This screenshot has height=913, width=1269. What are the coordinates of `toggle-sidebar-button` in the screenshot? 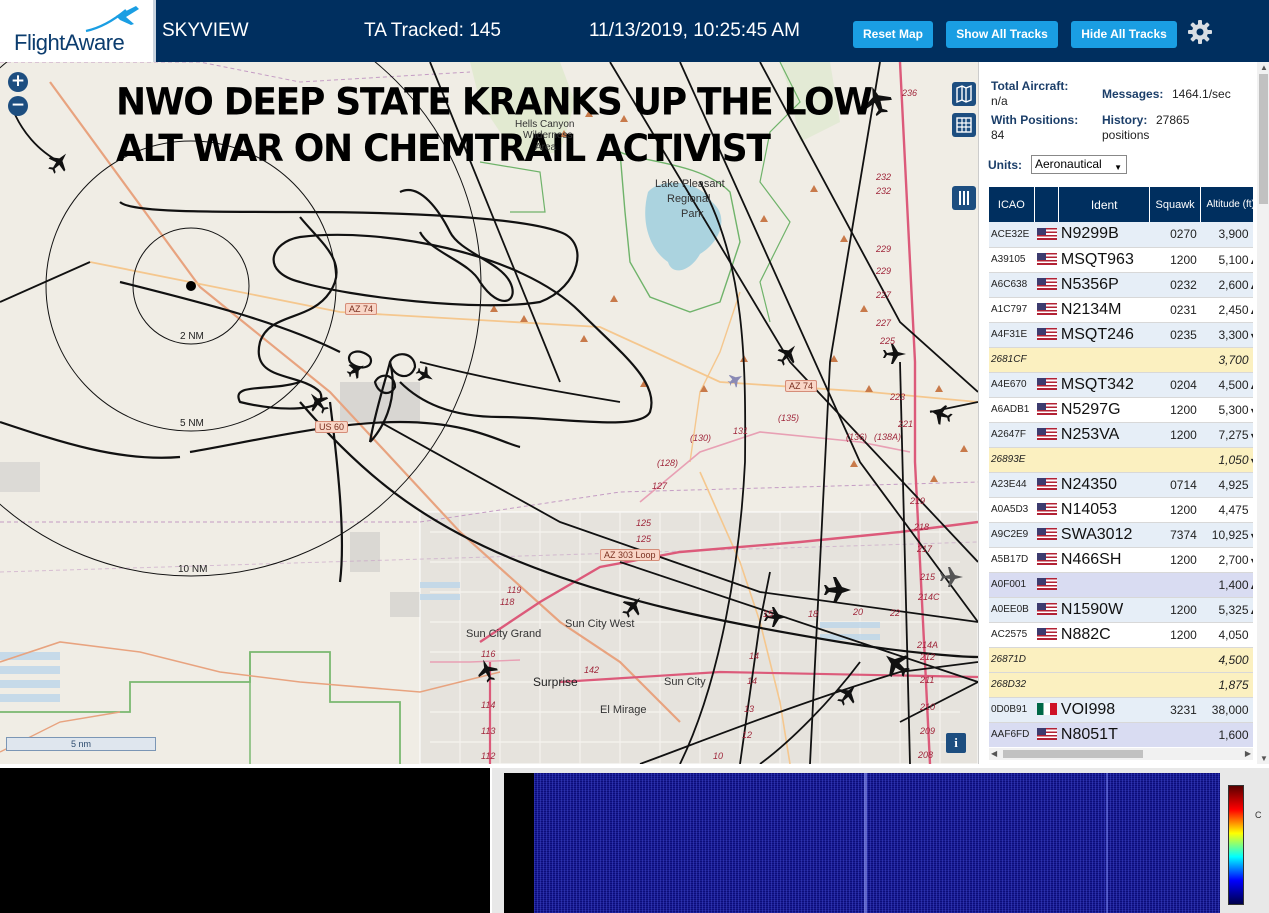 It's located at (964, 198).